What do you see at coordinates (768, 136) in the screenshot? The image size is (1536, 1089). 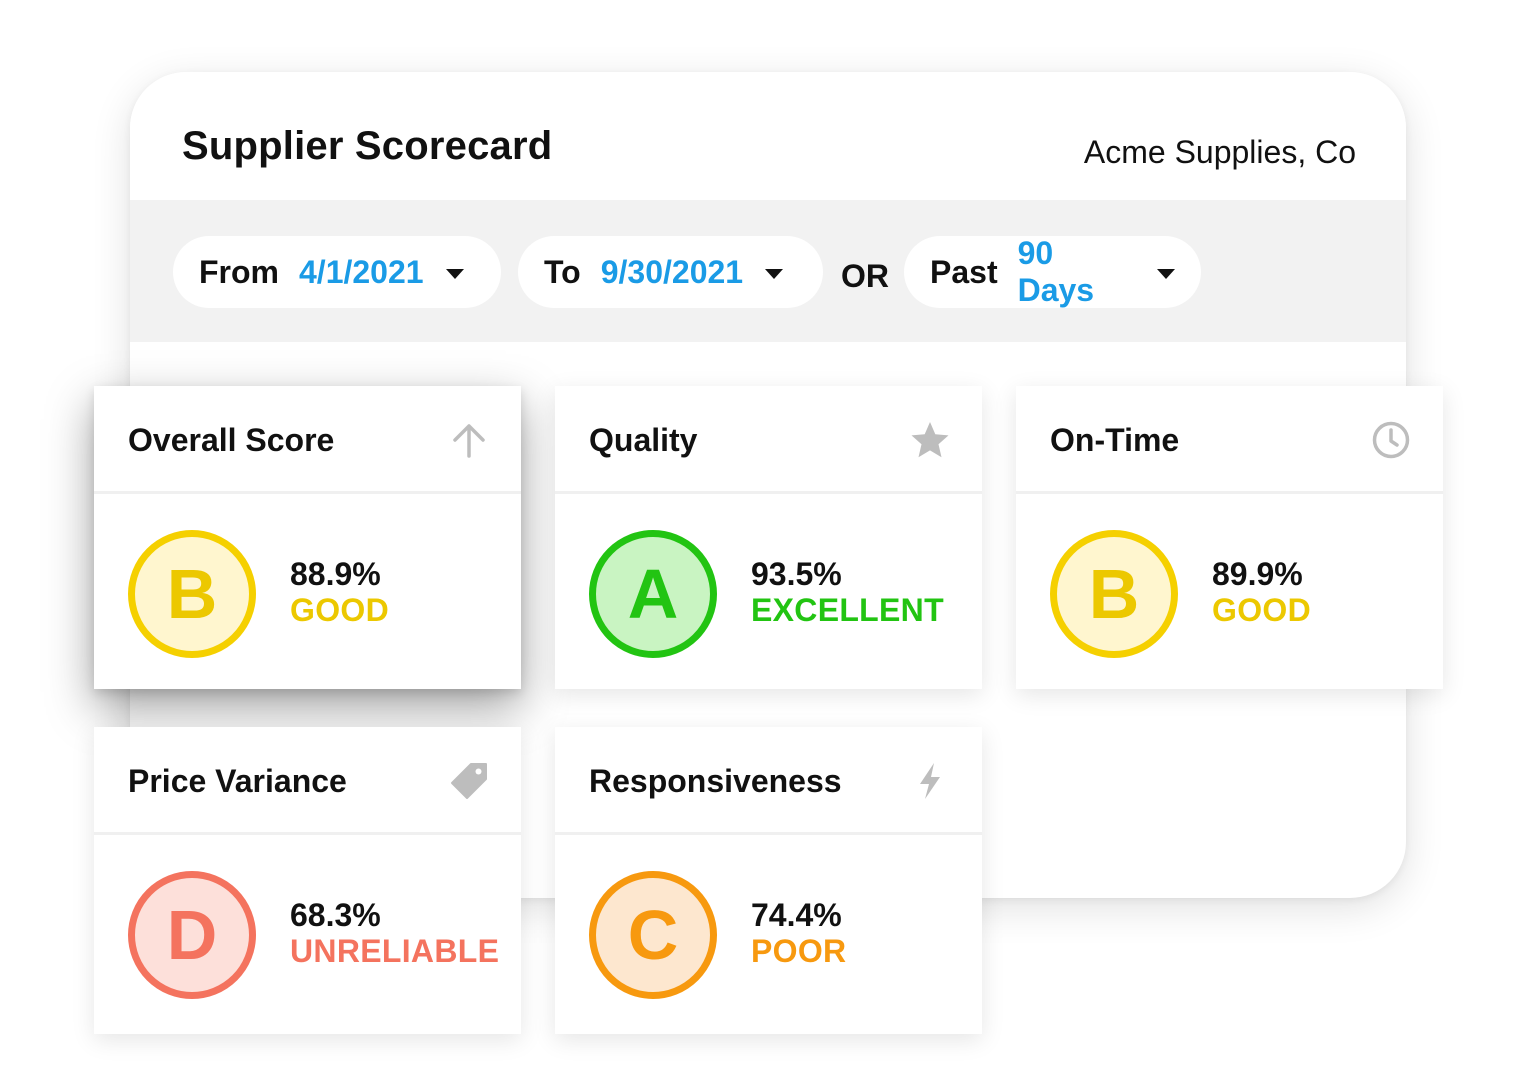 I see `panel-header: Supplier Scorecard Acme Supplies, Co` at bounding box center [768, 136].